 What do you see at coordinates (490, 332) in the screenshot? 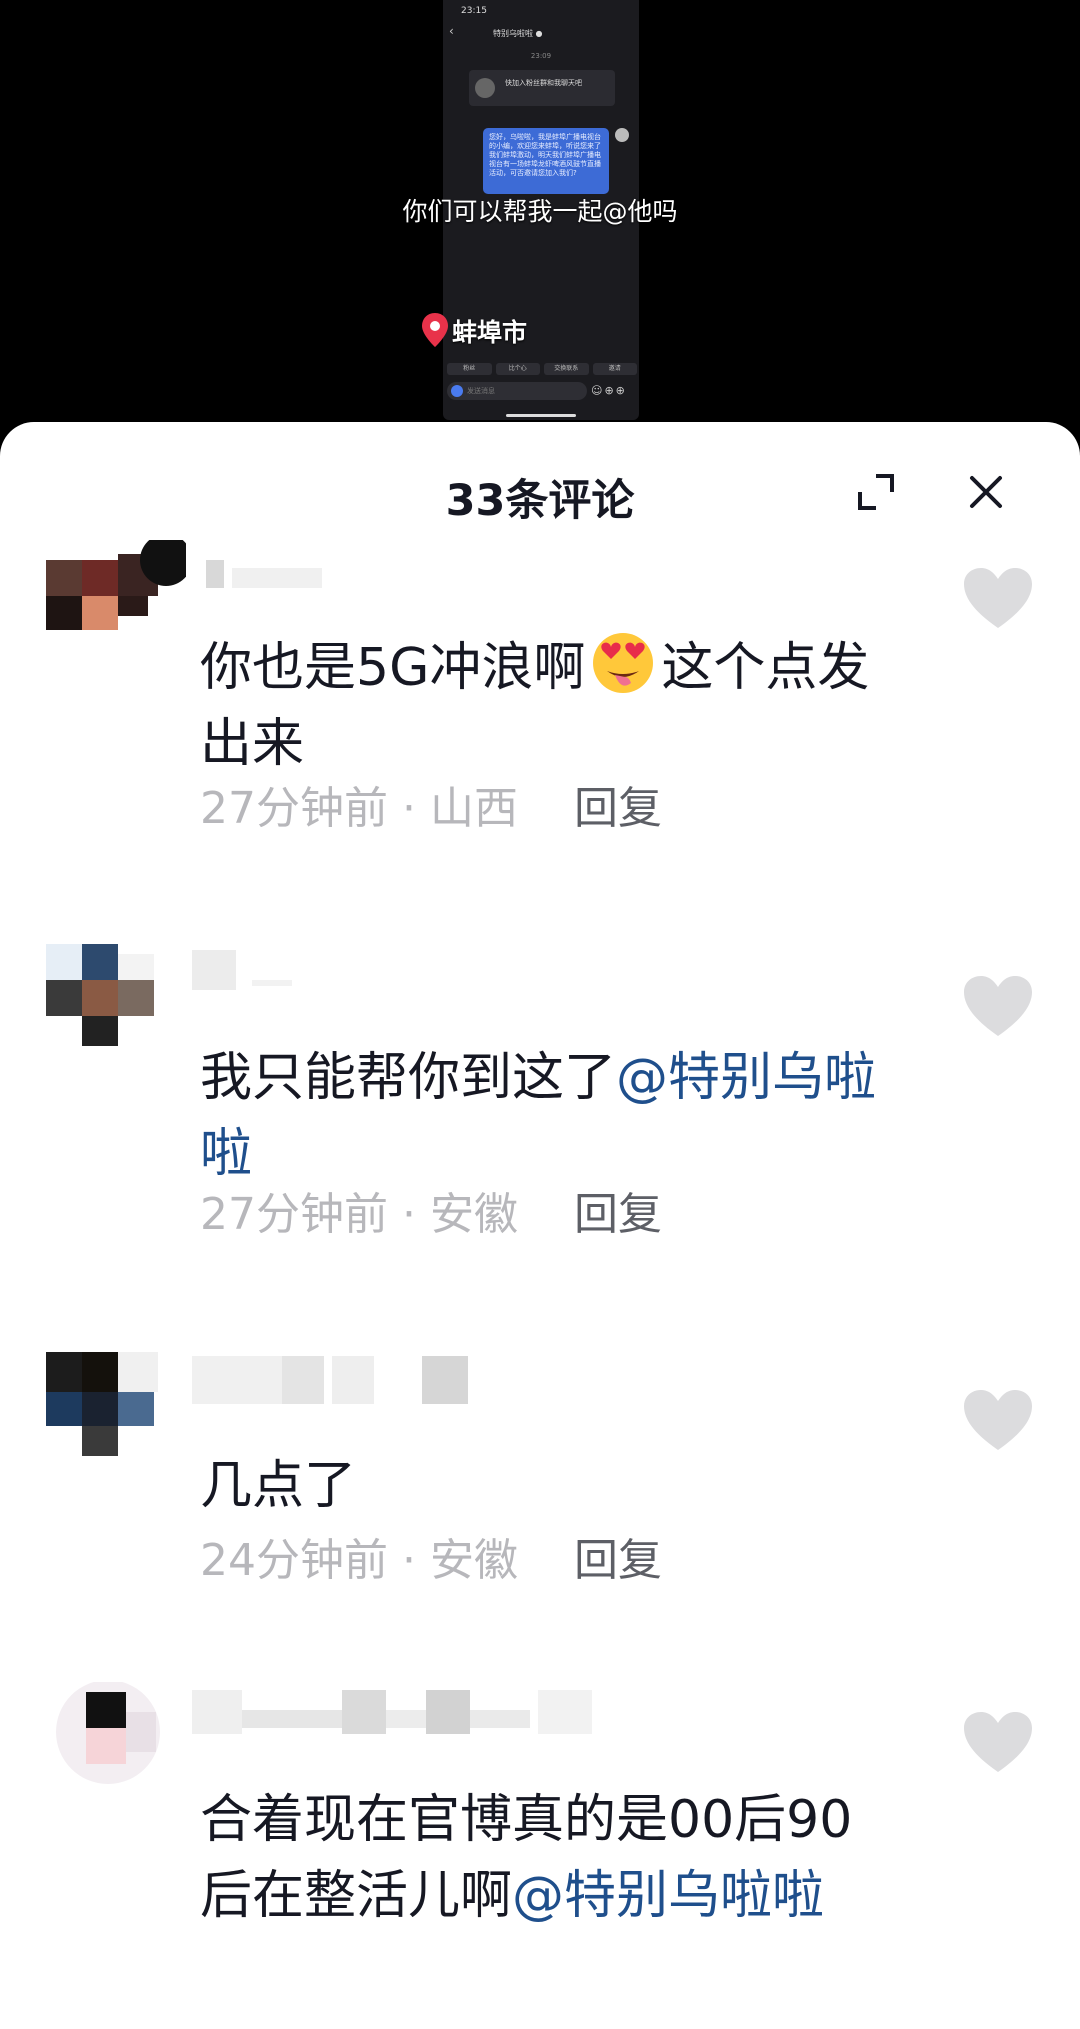
I see `location-name: 蚌埠市` at bounding box center [490, 332].